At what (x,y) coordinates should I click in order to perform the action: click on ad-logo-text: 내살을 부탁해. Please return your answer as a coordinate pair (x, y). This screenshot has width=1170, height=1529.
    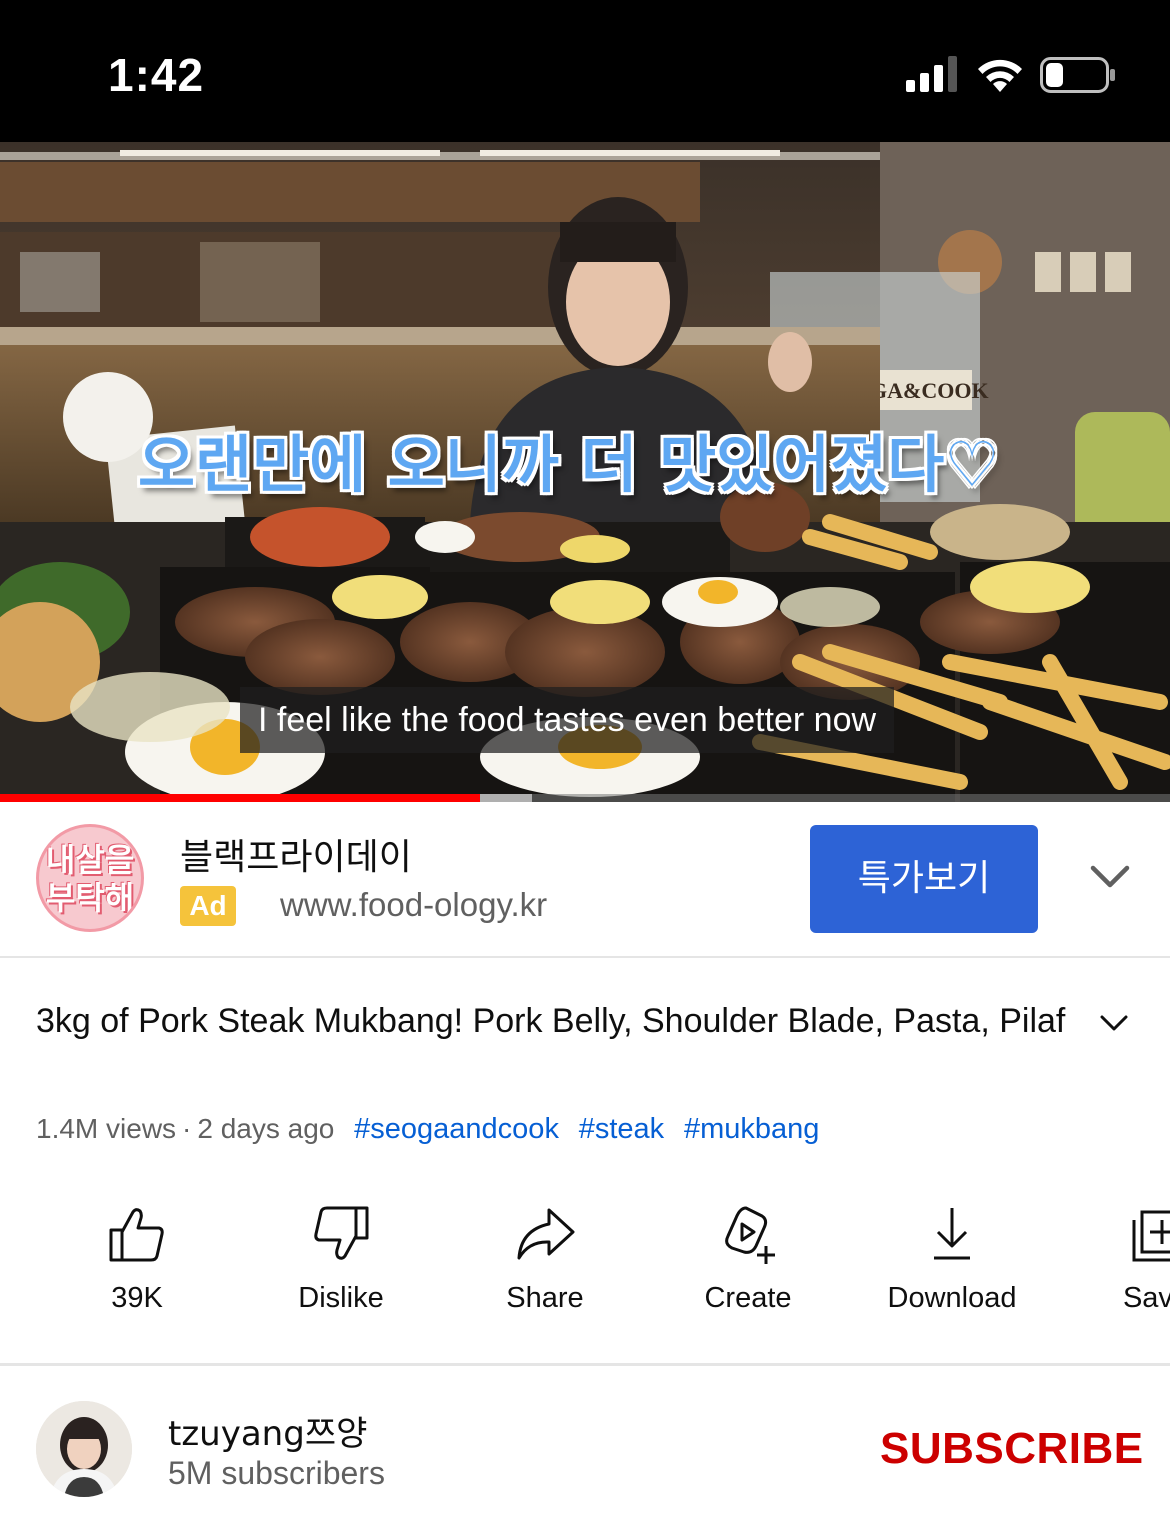
    Looking at the image, I should click on (90, 879).